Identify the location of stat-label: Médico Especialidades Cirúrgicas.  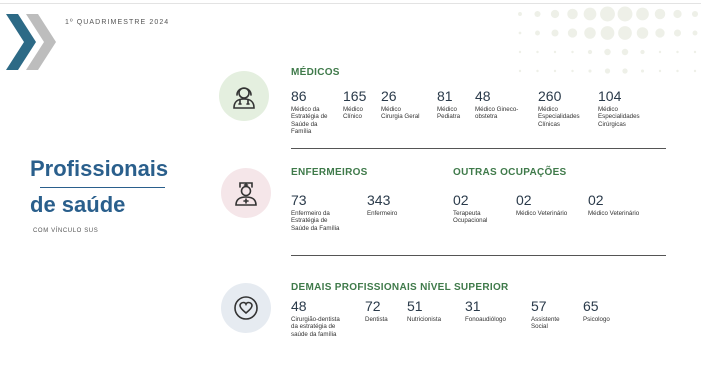
(619, 117).